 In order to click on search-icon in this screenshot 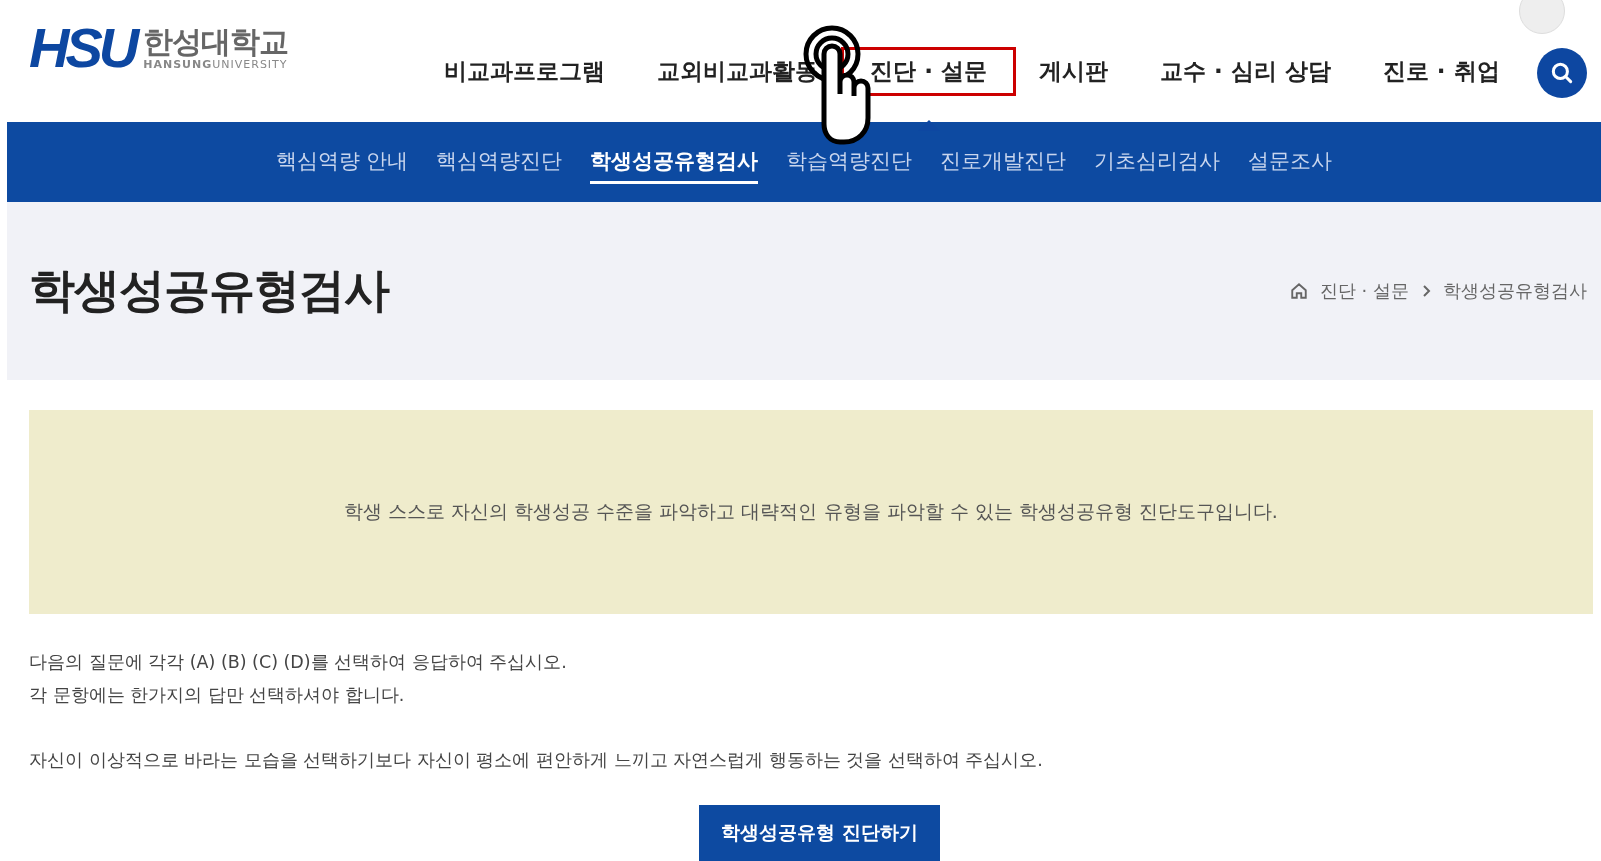, I will do `click(1562, 73)`.